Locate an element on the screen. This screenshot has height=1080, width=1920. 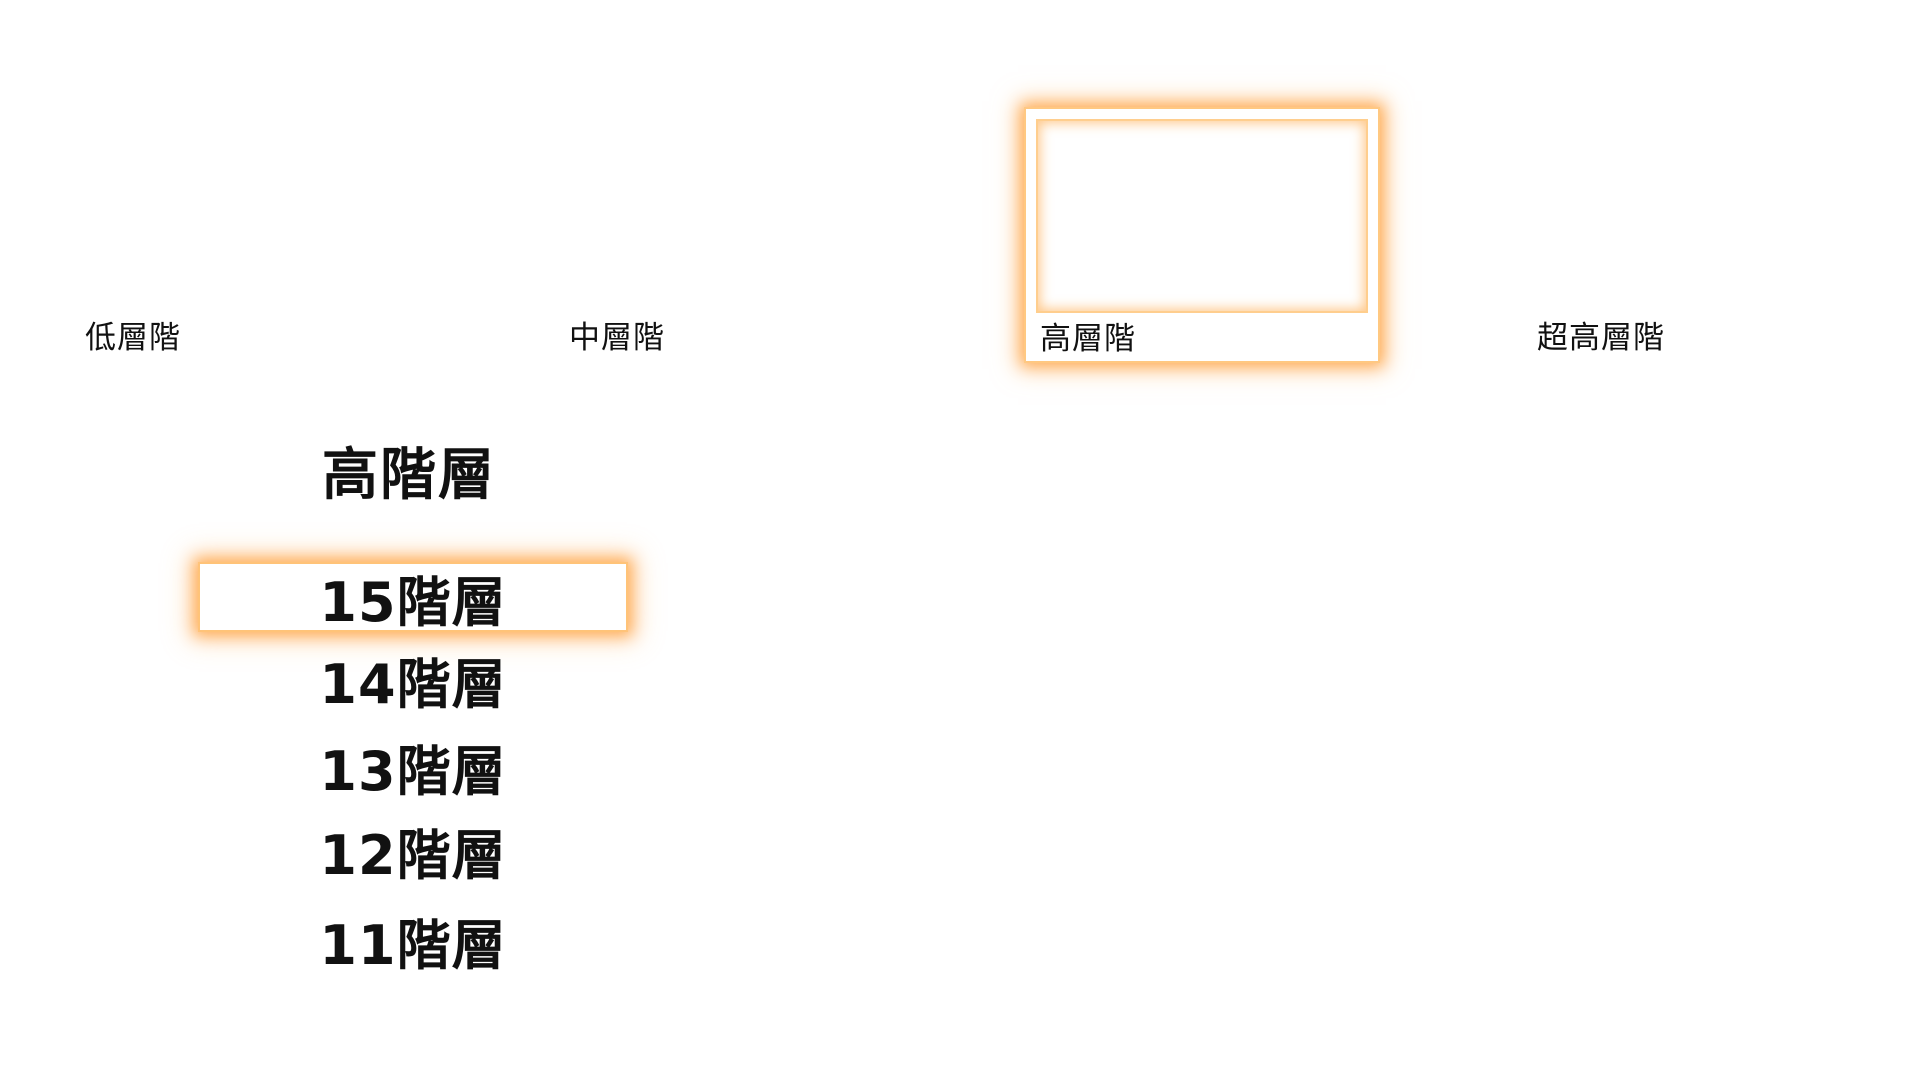
floor-item-label: 14階層 is located at coordinates (413, 684).